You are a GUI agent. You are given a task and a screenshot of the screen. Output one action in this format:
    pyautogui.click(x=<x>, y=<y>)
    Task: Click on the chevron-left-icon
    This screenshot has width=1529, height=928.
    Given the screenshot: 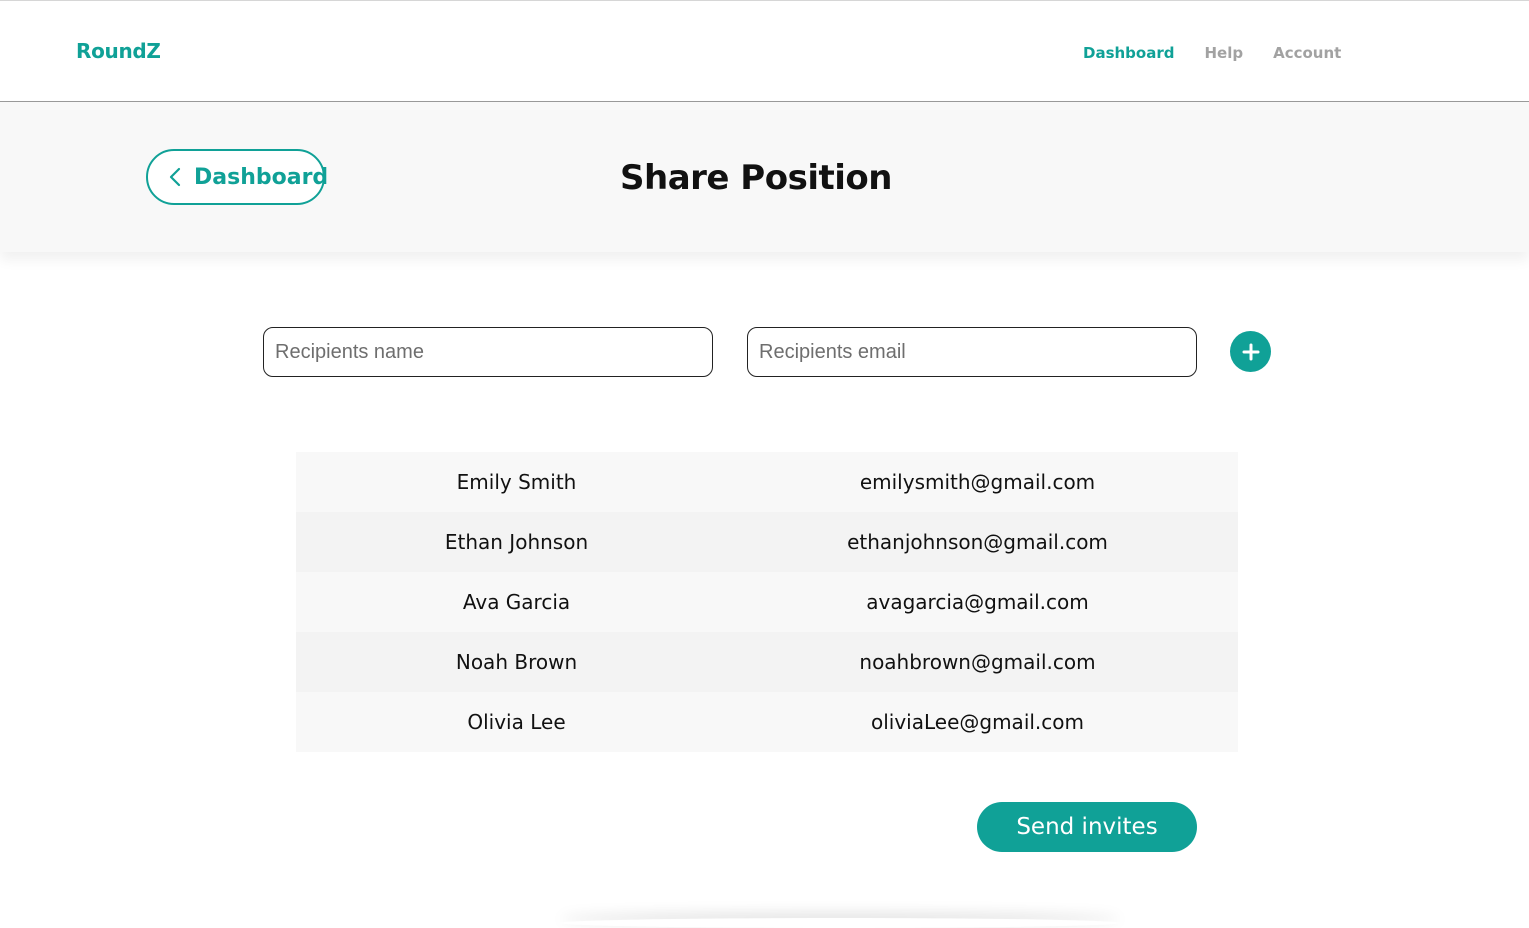 What is the action you would take?
    pyautogui.click(x=175, y=177)
    